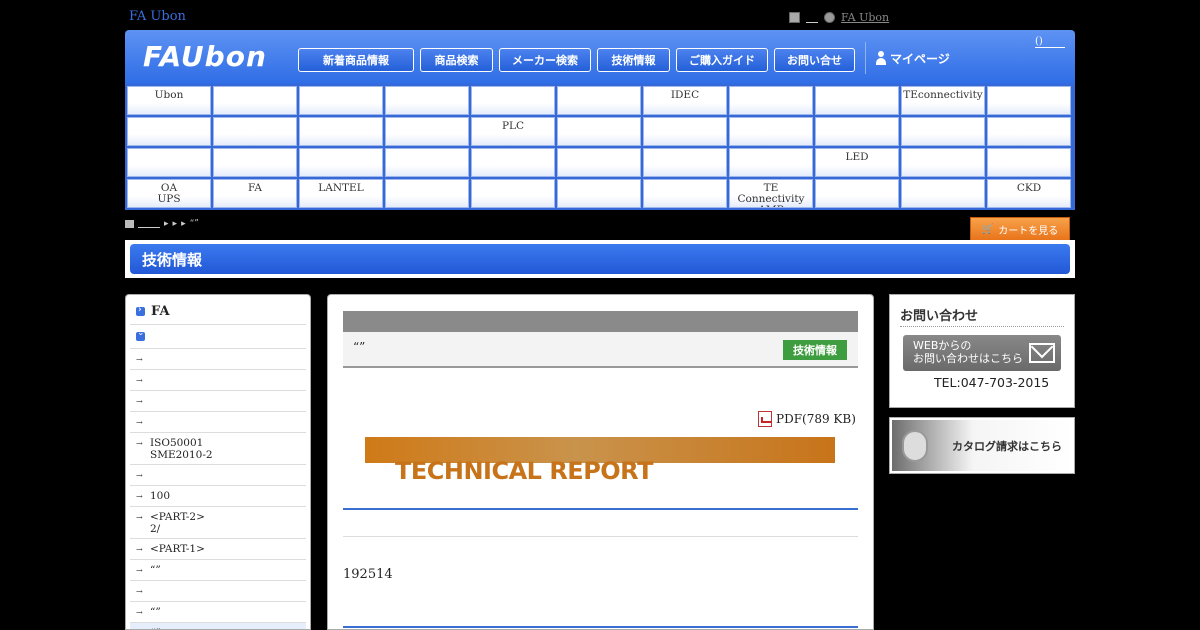 Image resolution: width=1200 pixels, height=630 pixels. I want to click on sidebar-item: →“”, so click(218, 626).